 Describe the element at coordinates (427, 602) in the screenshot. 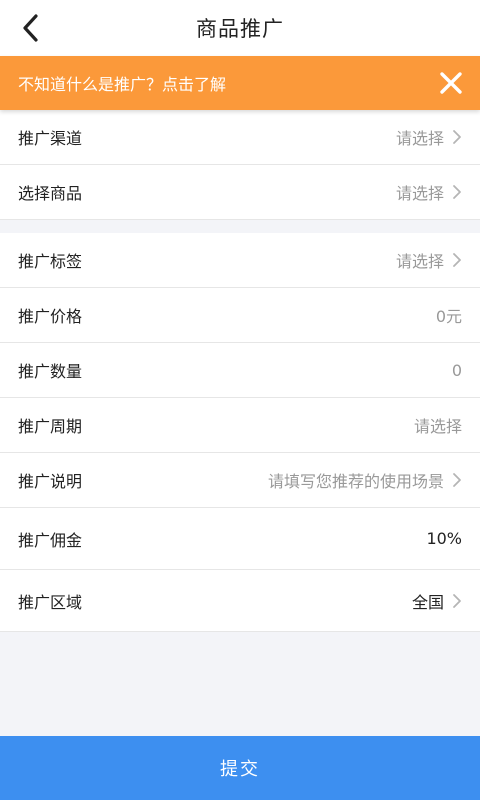

I see `row-value: 全国` at that location.